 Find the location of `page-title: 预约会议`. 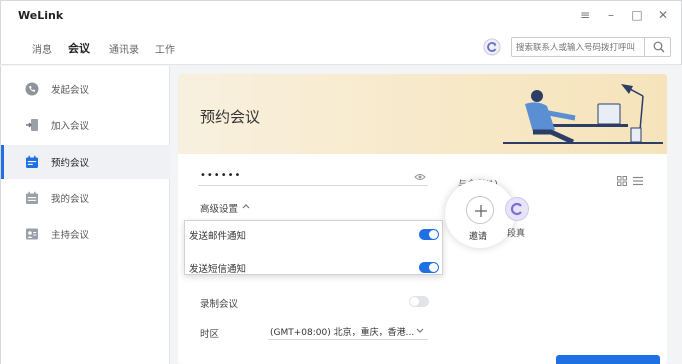

page-title: 预约会议 is located at coordinates (230, 117).